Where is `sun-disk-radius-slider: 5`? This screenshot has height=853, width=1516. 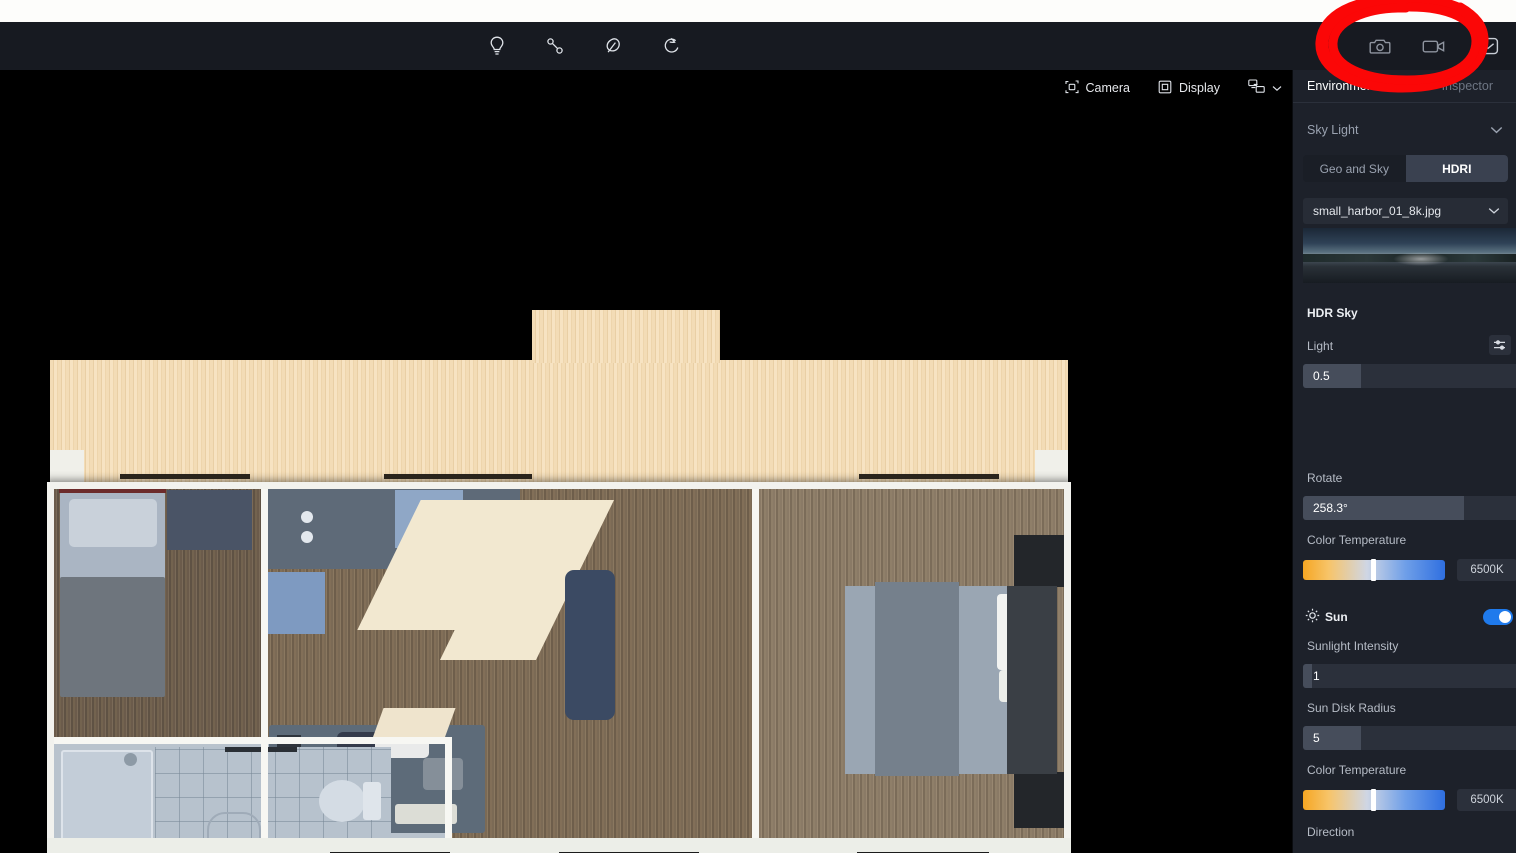
sun-disk-radius-slider: 5 is located at coordinates (1409, 738).